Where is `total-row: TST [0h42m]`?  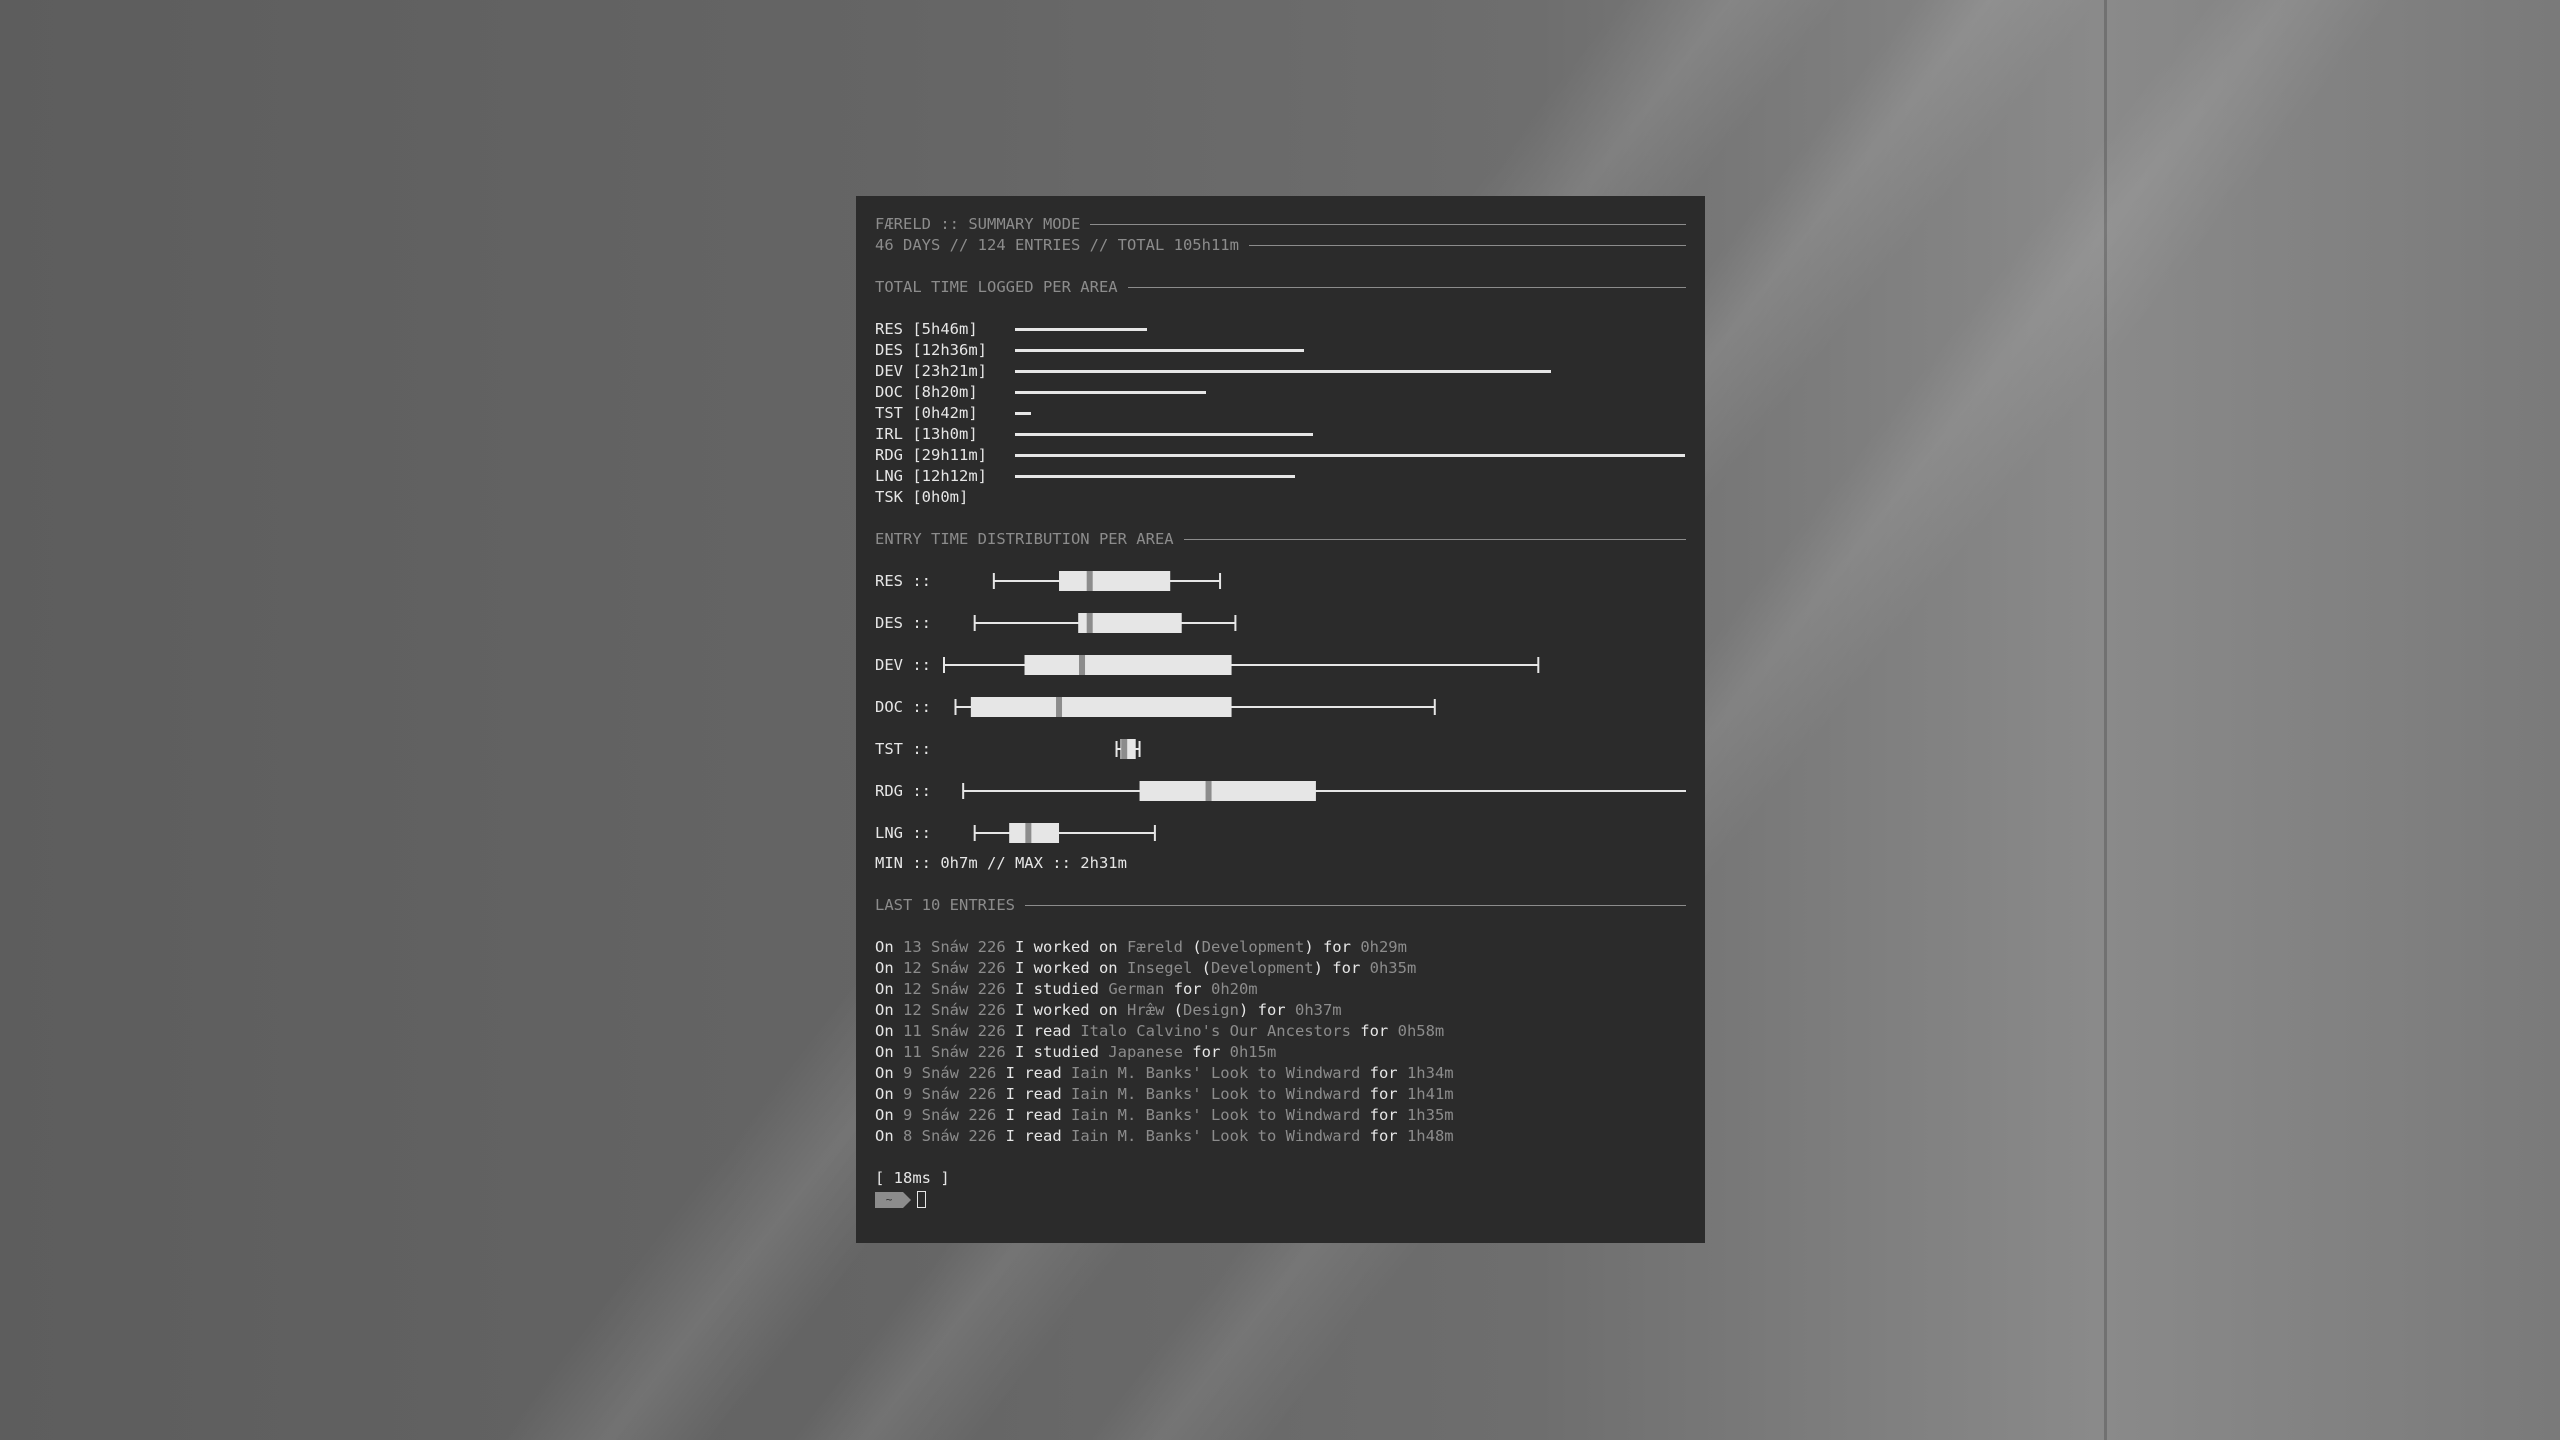
total-row: TST [0h42m] is located at coordinates (1280, 413).